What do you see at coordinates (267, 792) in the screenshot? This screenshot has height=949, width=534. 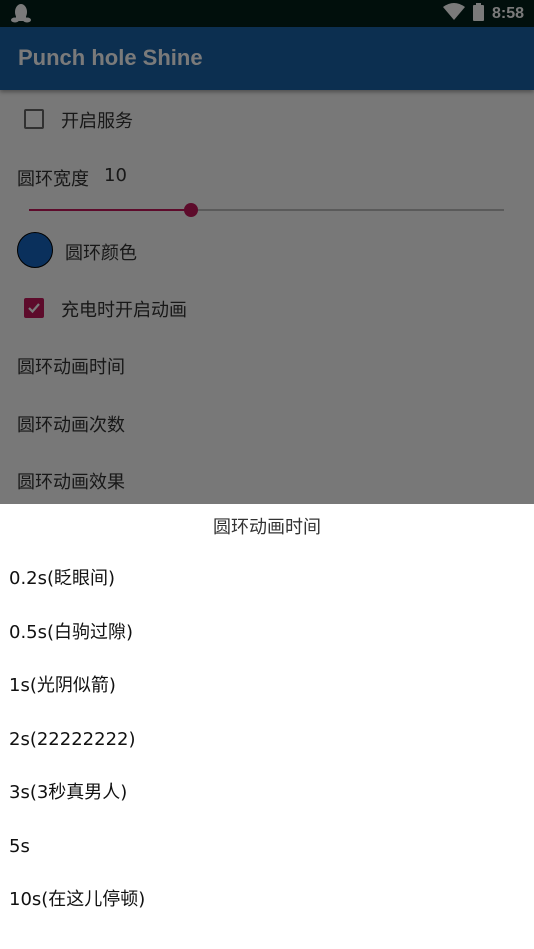 I see `option-3s: 3s(3秒真男人)` at bounding box center [267, 792].